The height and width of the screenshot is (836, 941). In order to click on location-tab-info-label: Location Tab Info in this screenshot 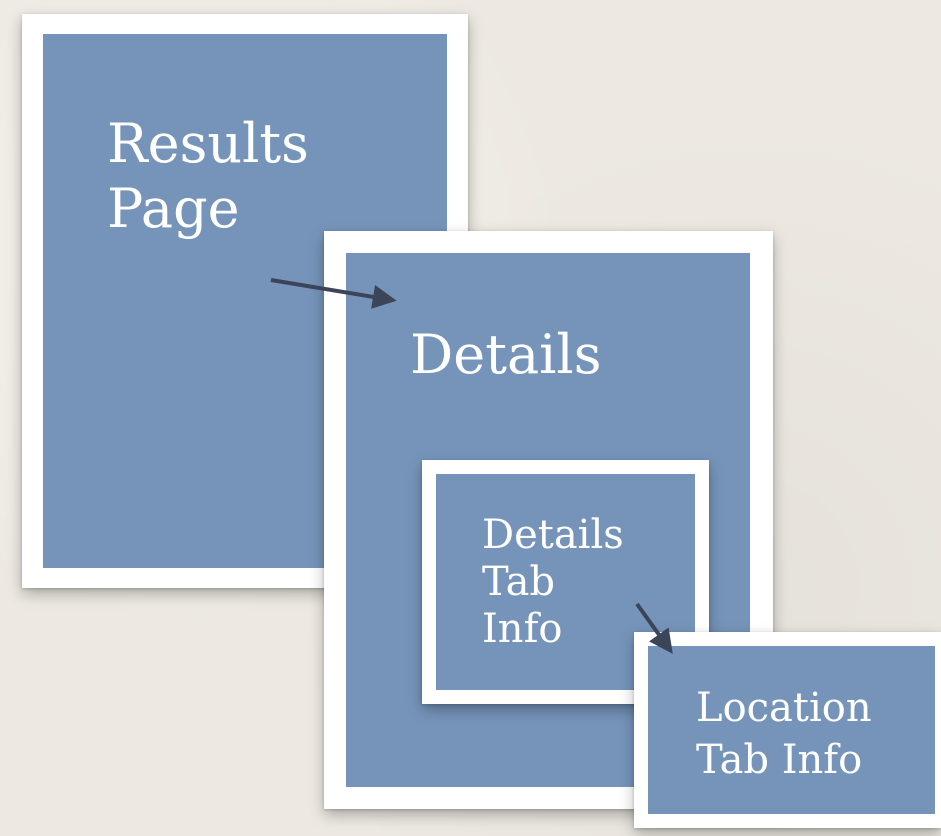, I will do `click(784, 734)`.